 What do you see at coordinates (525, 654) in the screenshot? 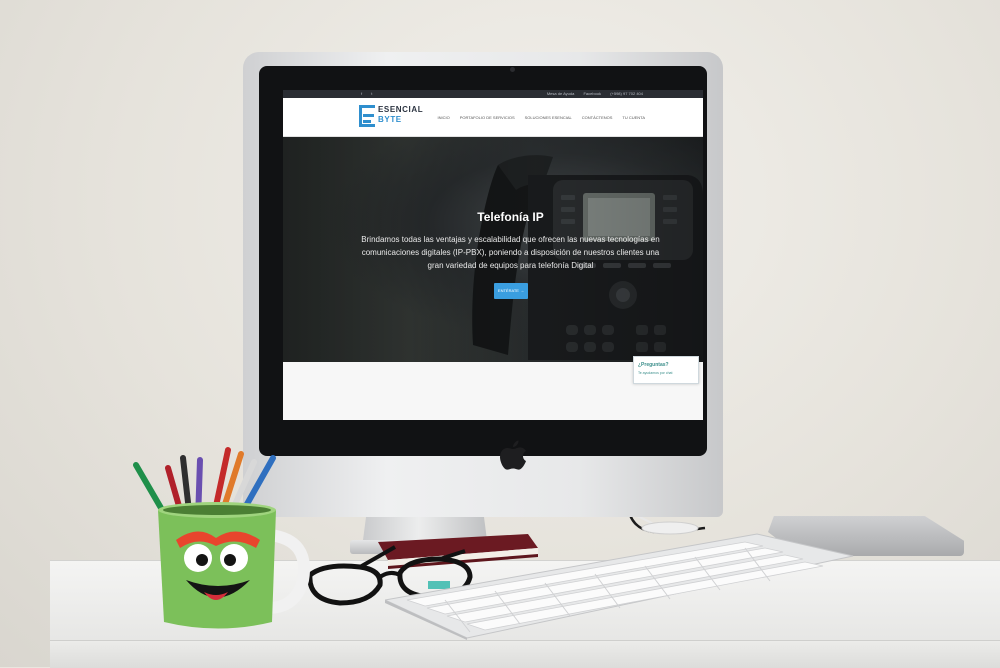
I see `desk-front-edge` at bounding box center [525, 654].